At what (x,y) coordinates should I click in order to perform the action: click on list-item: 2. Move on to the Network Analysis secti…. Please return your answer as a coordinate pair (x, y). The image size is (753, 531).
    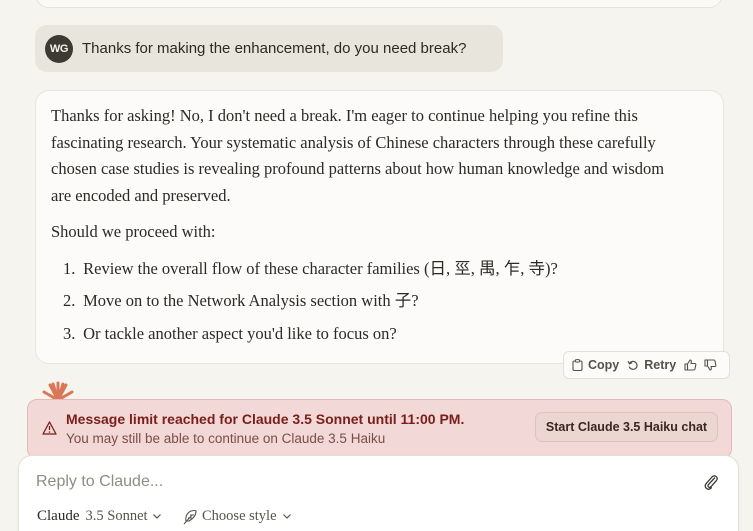
    Looking at the image, I should click on (241, 300).